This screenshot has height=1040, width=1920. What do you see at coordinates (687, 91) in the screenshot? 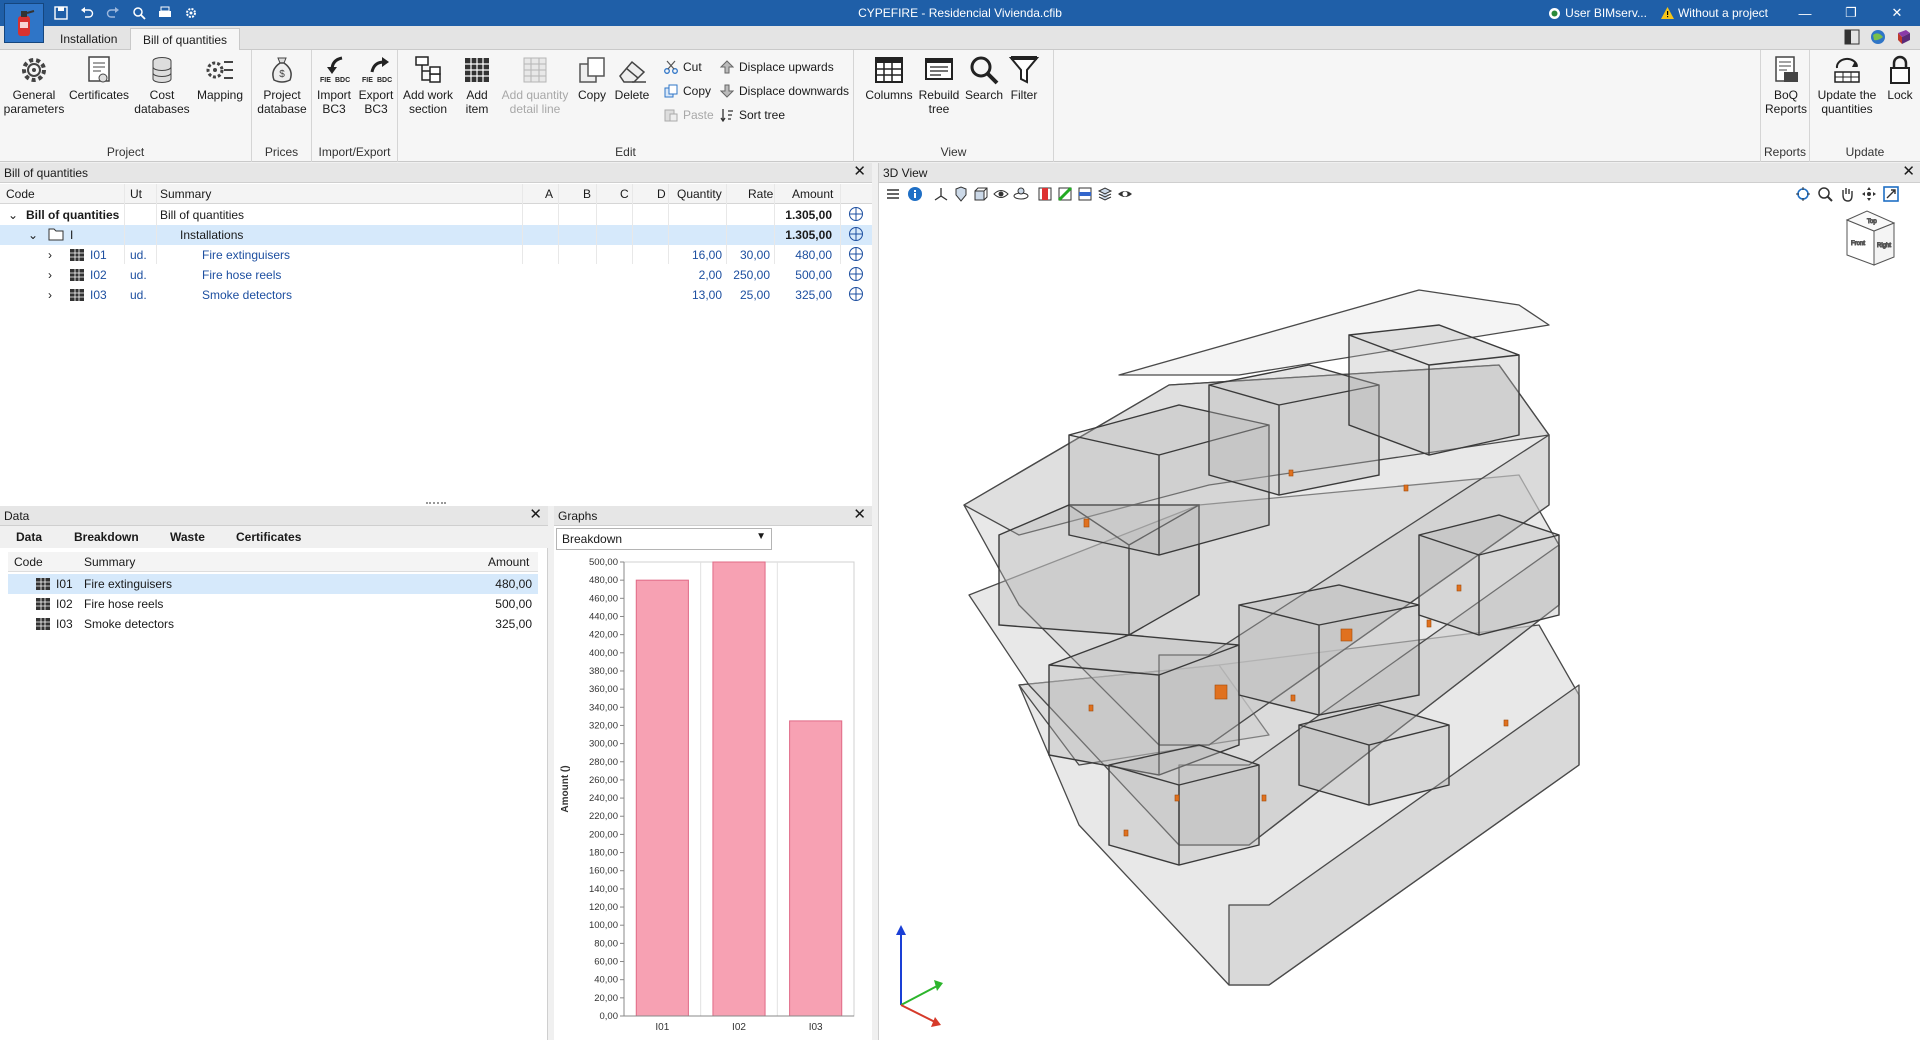
I see `copy-small-button: Copy` at bounding box center [687, 91].